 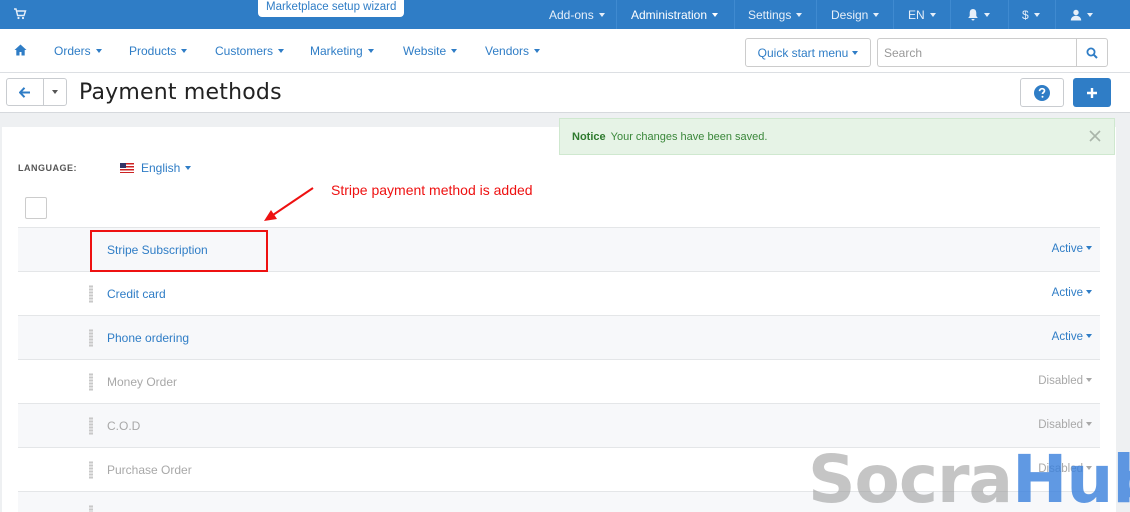 I want to click on nav-marketing-label: Marketing, so click(x=336, y=51).